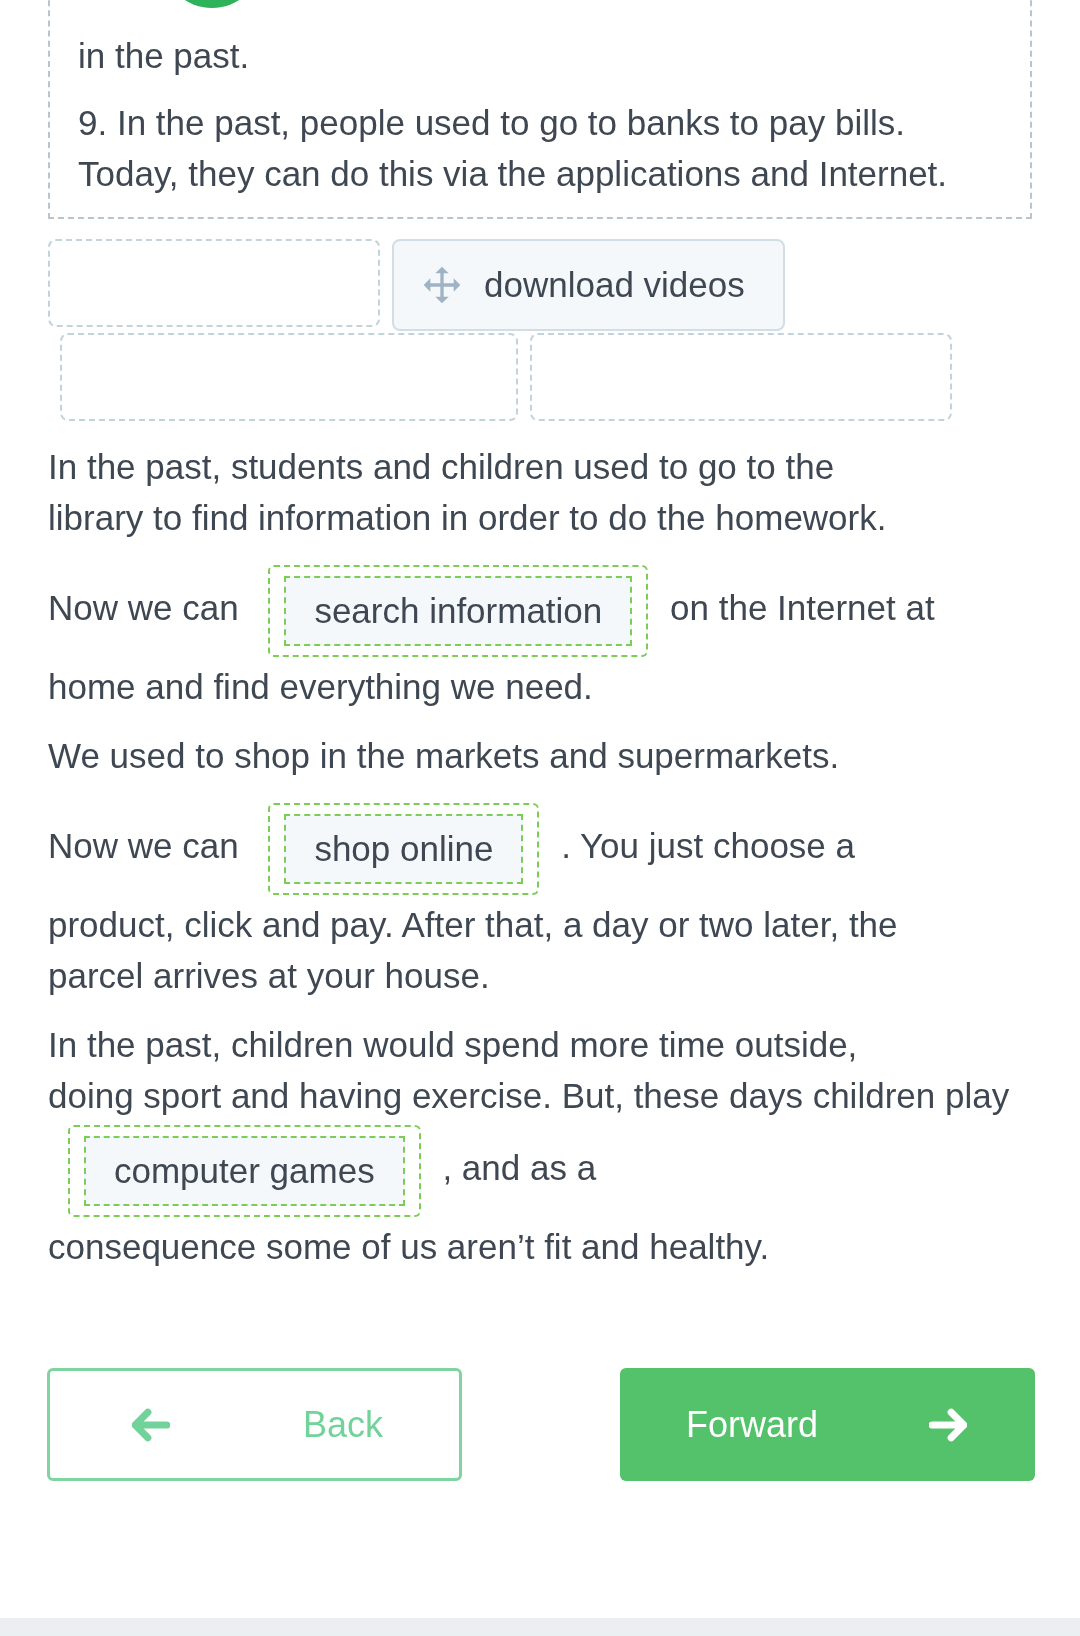 Image resolution: width=1080 pixels, height=1636 pixels. Describe the element at coordinates (467, 517) in the screenshot. I see `sentence-text: library to find information in order to do the homework.` at that location.